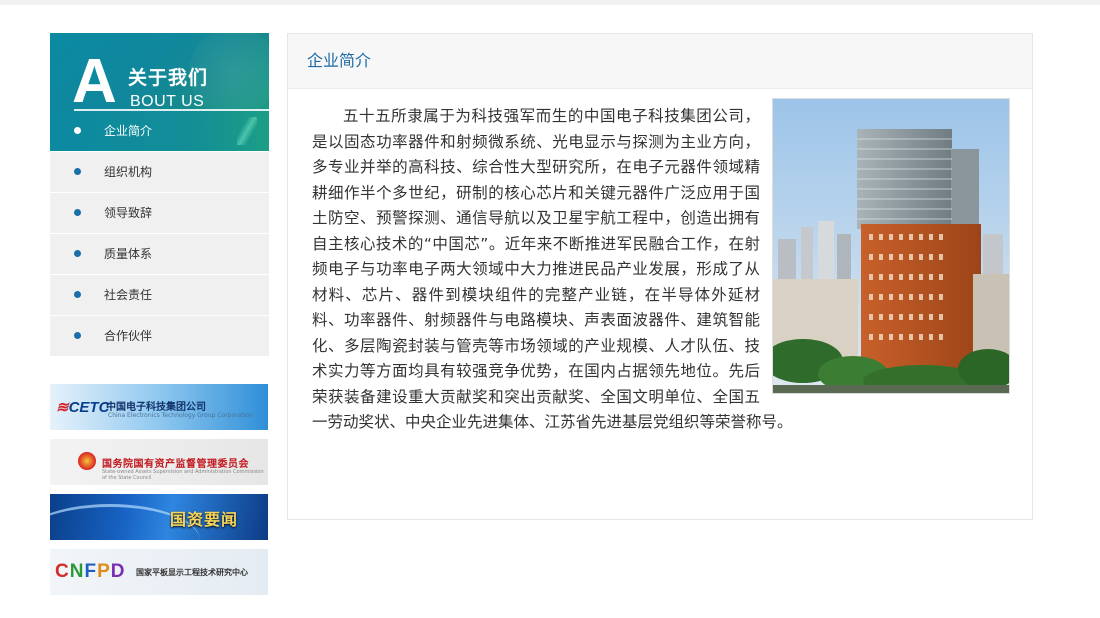  Describe the element at coordinates (892, 252) in the screenshot. I see `photo-spacer` at that location.